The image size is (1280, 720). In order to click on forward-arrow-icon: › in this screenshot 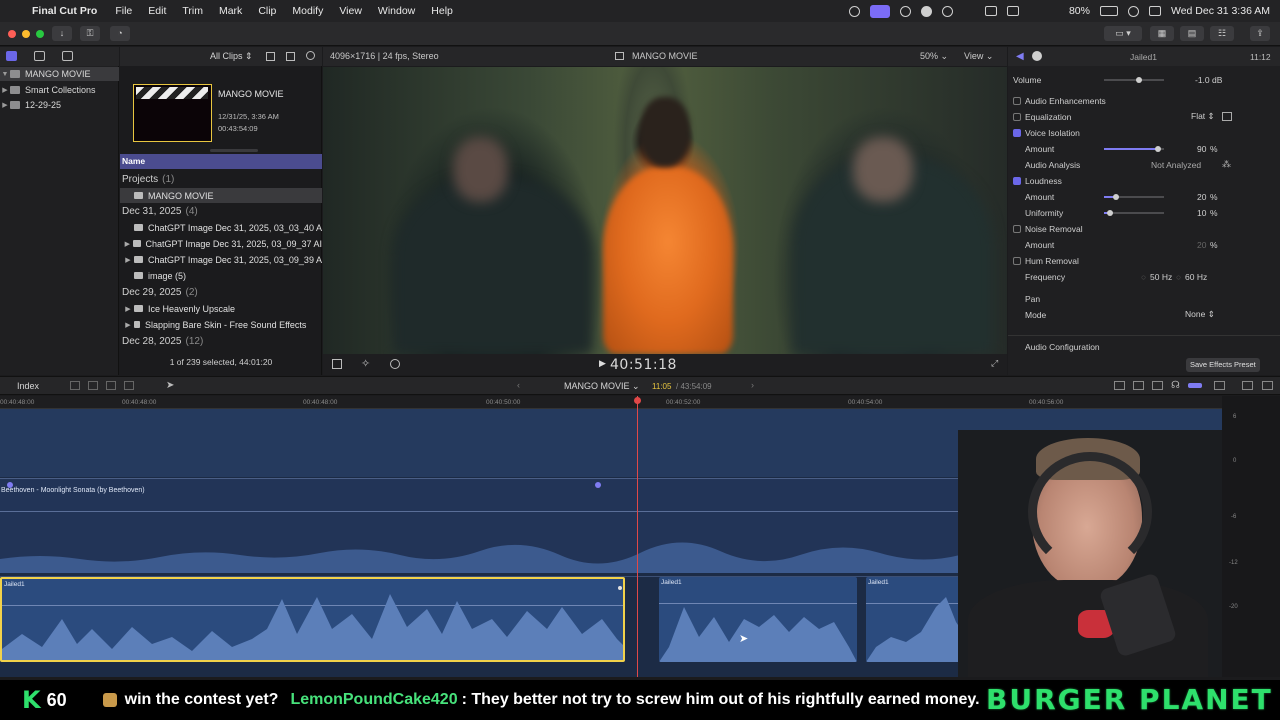, I will do `click(752, 385)`.